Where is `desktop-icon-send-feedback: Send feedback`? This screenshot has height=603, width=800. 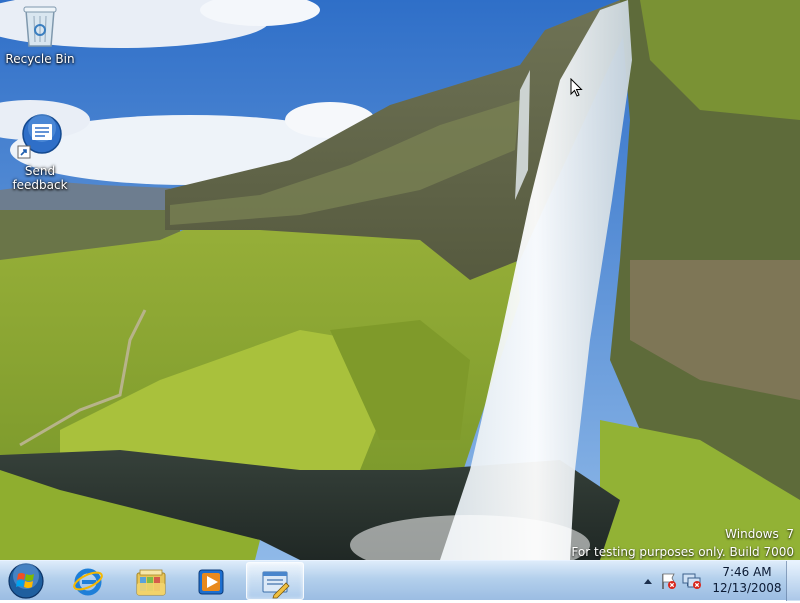 desktop-icon-send-feedback: Send feedback is located at coordinates (40, 153).